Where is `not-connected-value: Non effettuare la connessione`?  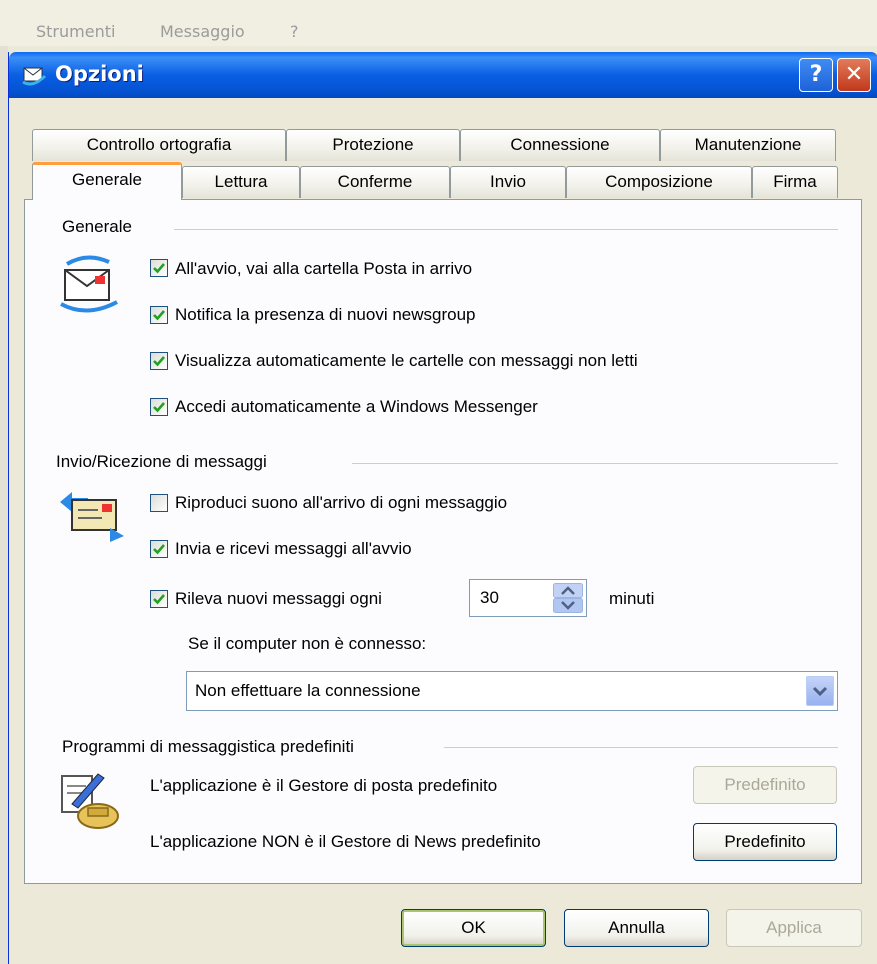 not-connected-value: Non effettuare la connessione is located at coordinates (308, 690).